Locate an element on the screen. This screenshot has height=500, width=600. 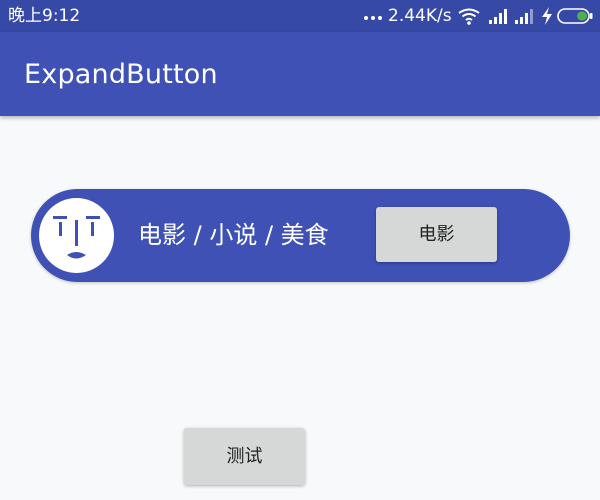
selected-category-button: 电影 is located at coordinates (436, 234).